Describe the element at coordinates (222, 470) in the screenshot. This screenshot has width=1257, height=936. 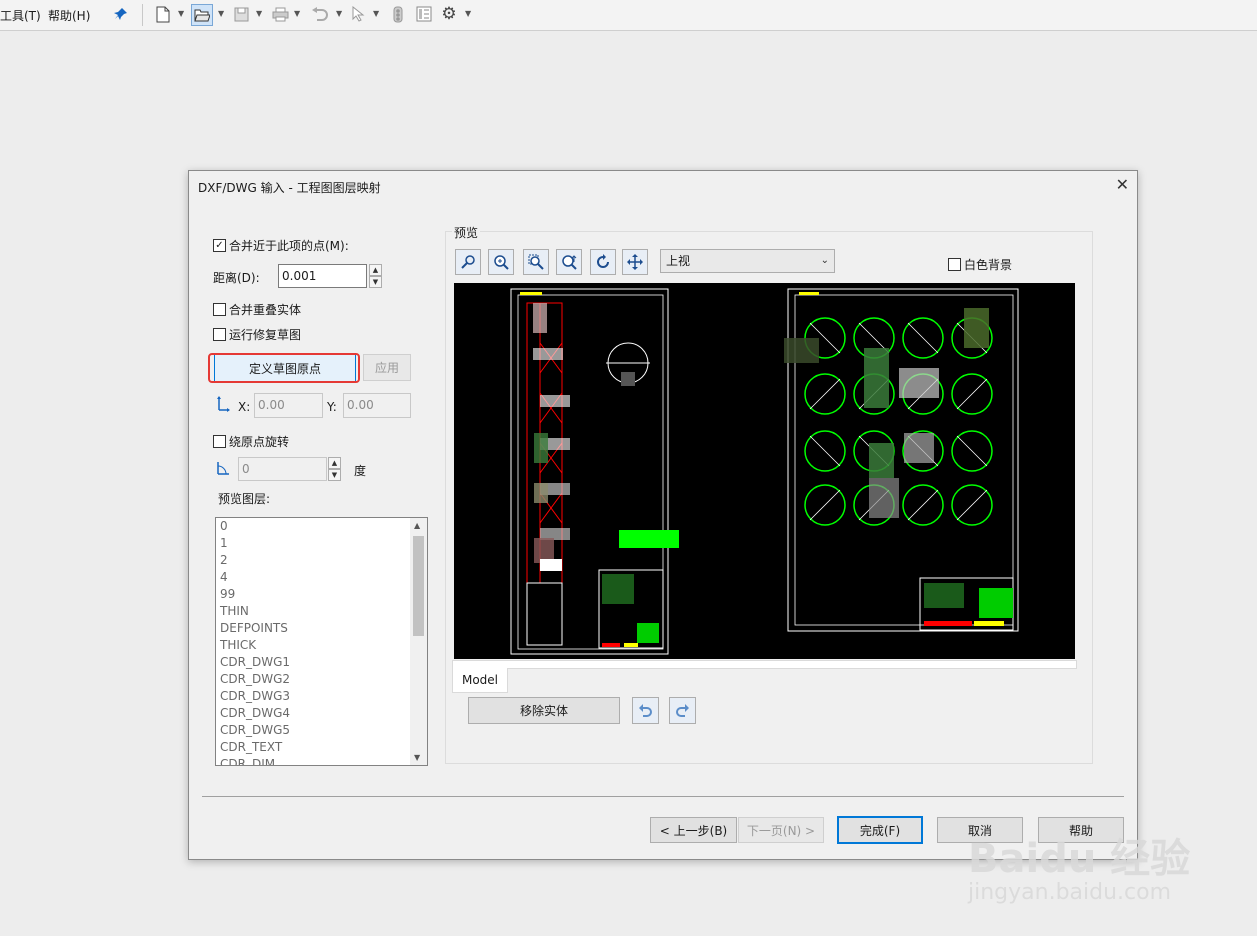
I see `rotate-angle-icon` at that location.